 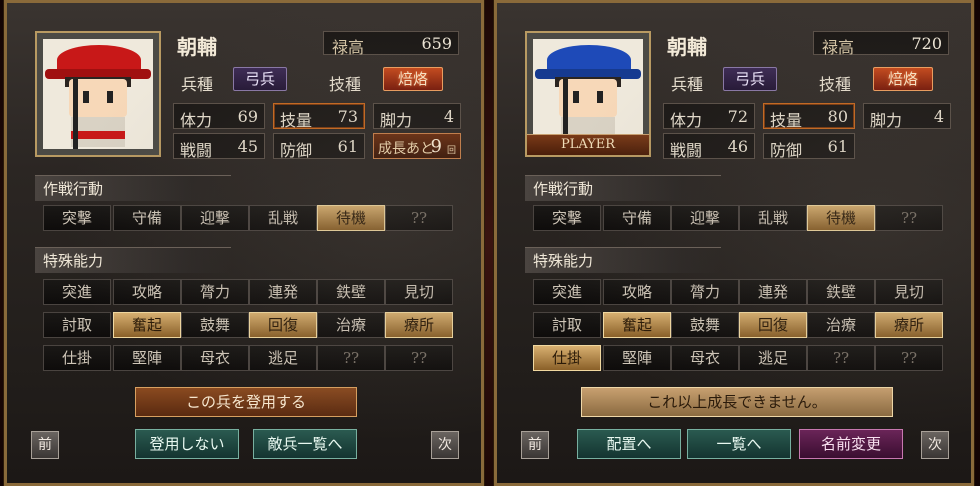 I want to click on growth-remaining: 成長あと 9 回, so click(x=417, y=146).